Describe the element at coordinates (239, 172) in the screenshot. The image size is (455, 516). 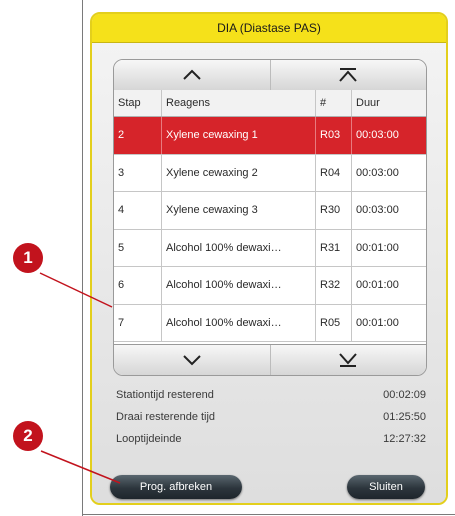
I see `reagent-cell: Xylene cewaxing 2` at that location.